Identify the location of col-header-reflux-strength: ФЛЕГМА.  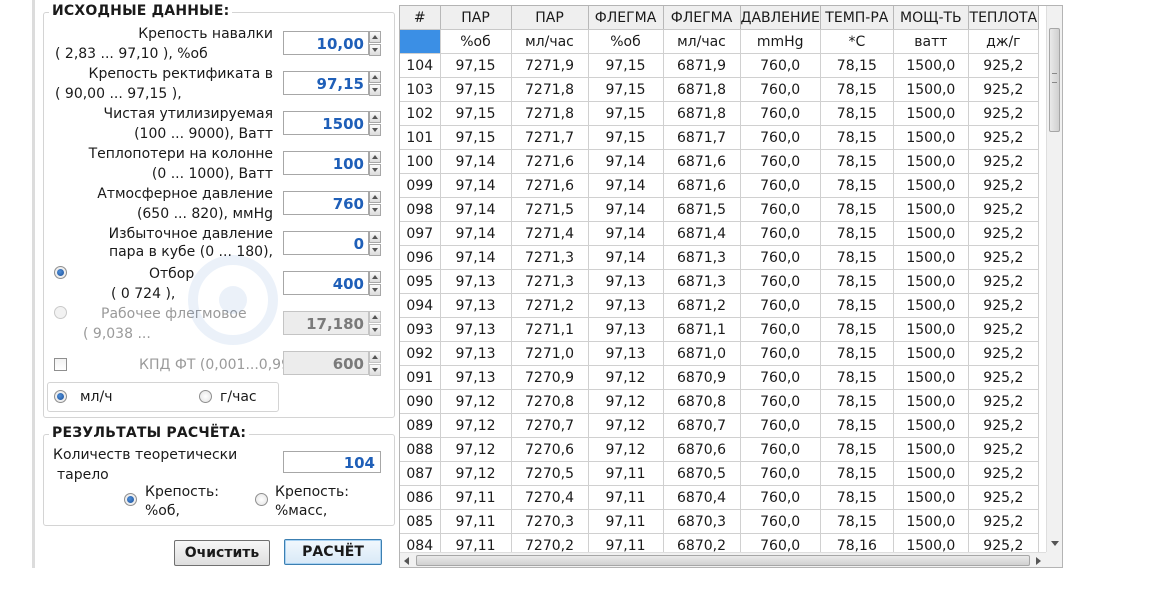
(626, 18).